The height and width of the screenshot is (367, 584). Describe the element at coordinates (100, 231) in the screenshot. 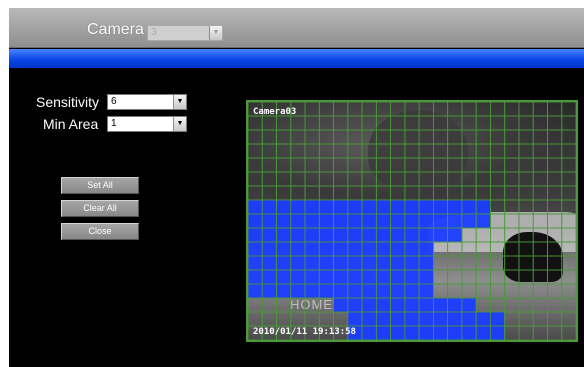

I see `close-button: Close` at that location.